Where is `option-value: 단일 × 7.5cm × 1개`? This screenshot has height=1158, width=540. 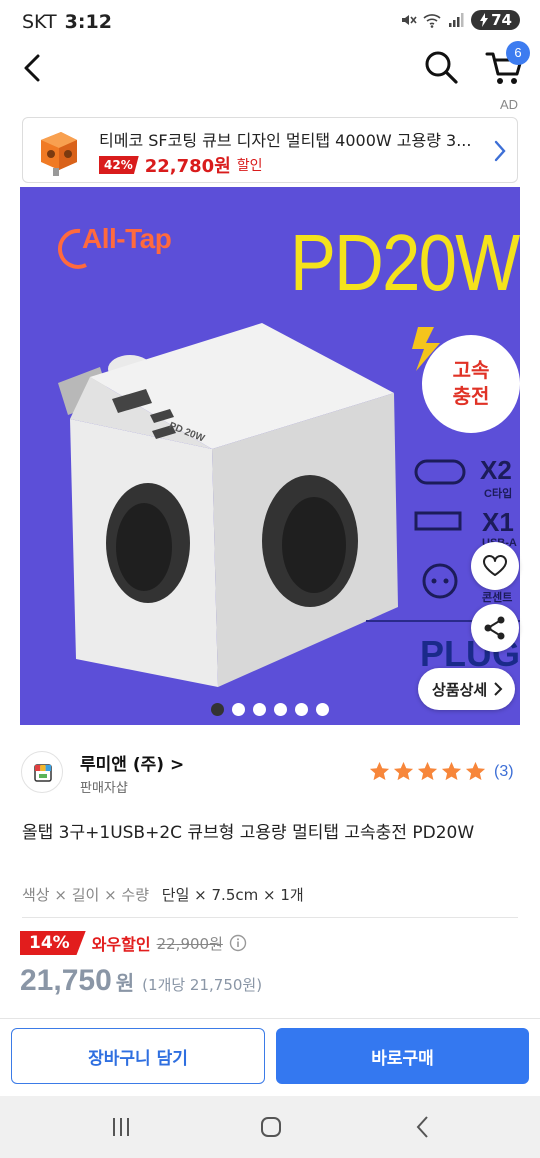
option-value: 단일 × 7.5cm × 1개 is located at coordinates (232, 895).